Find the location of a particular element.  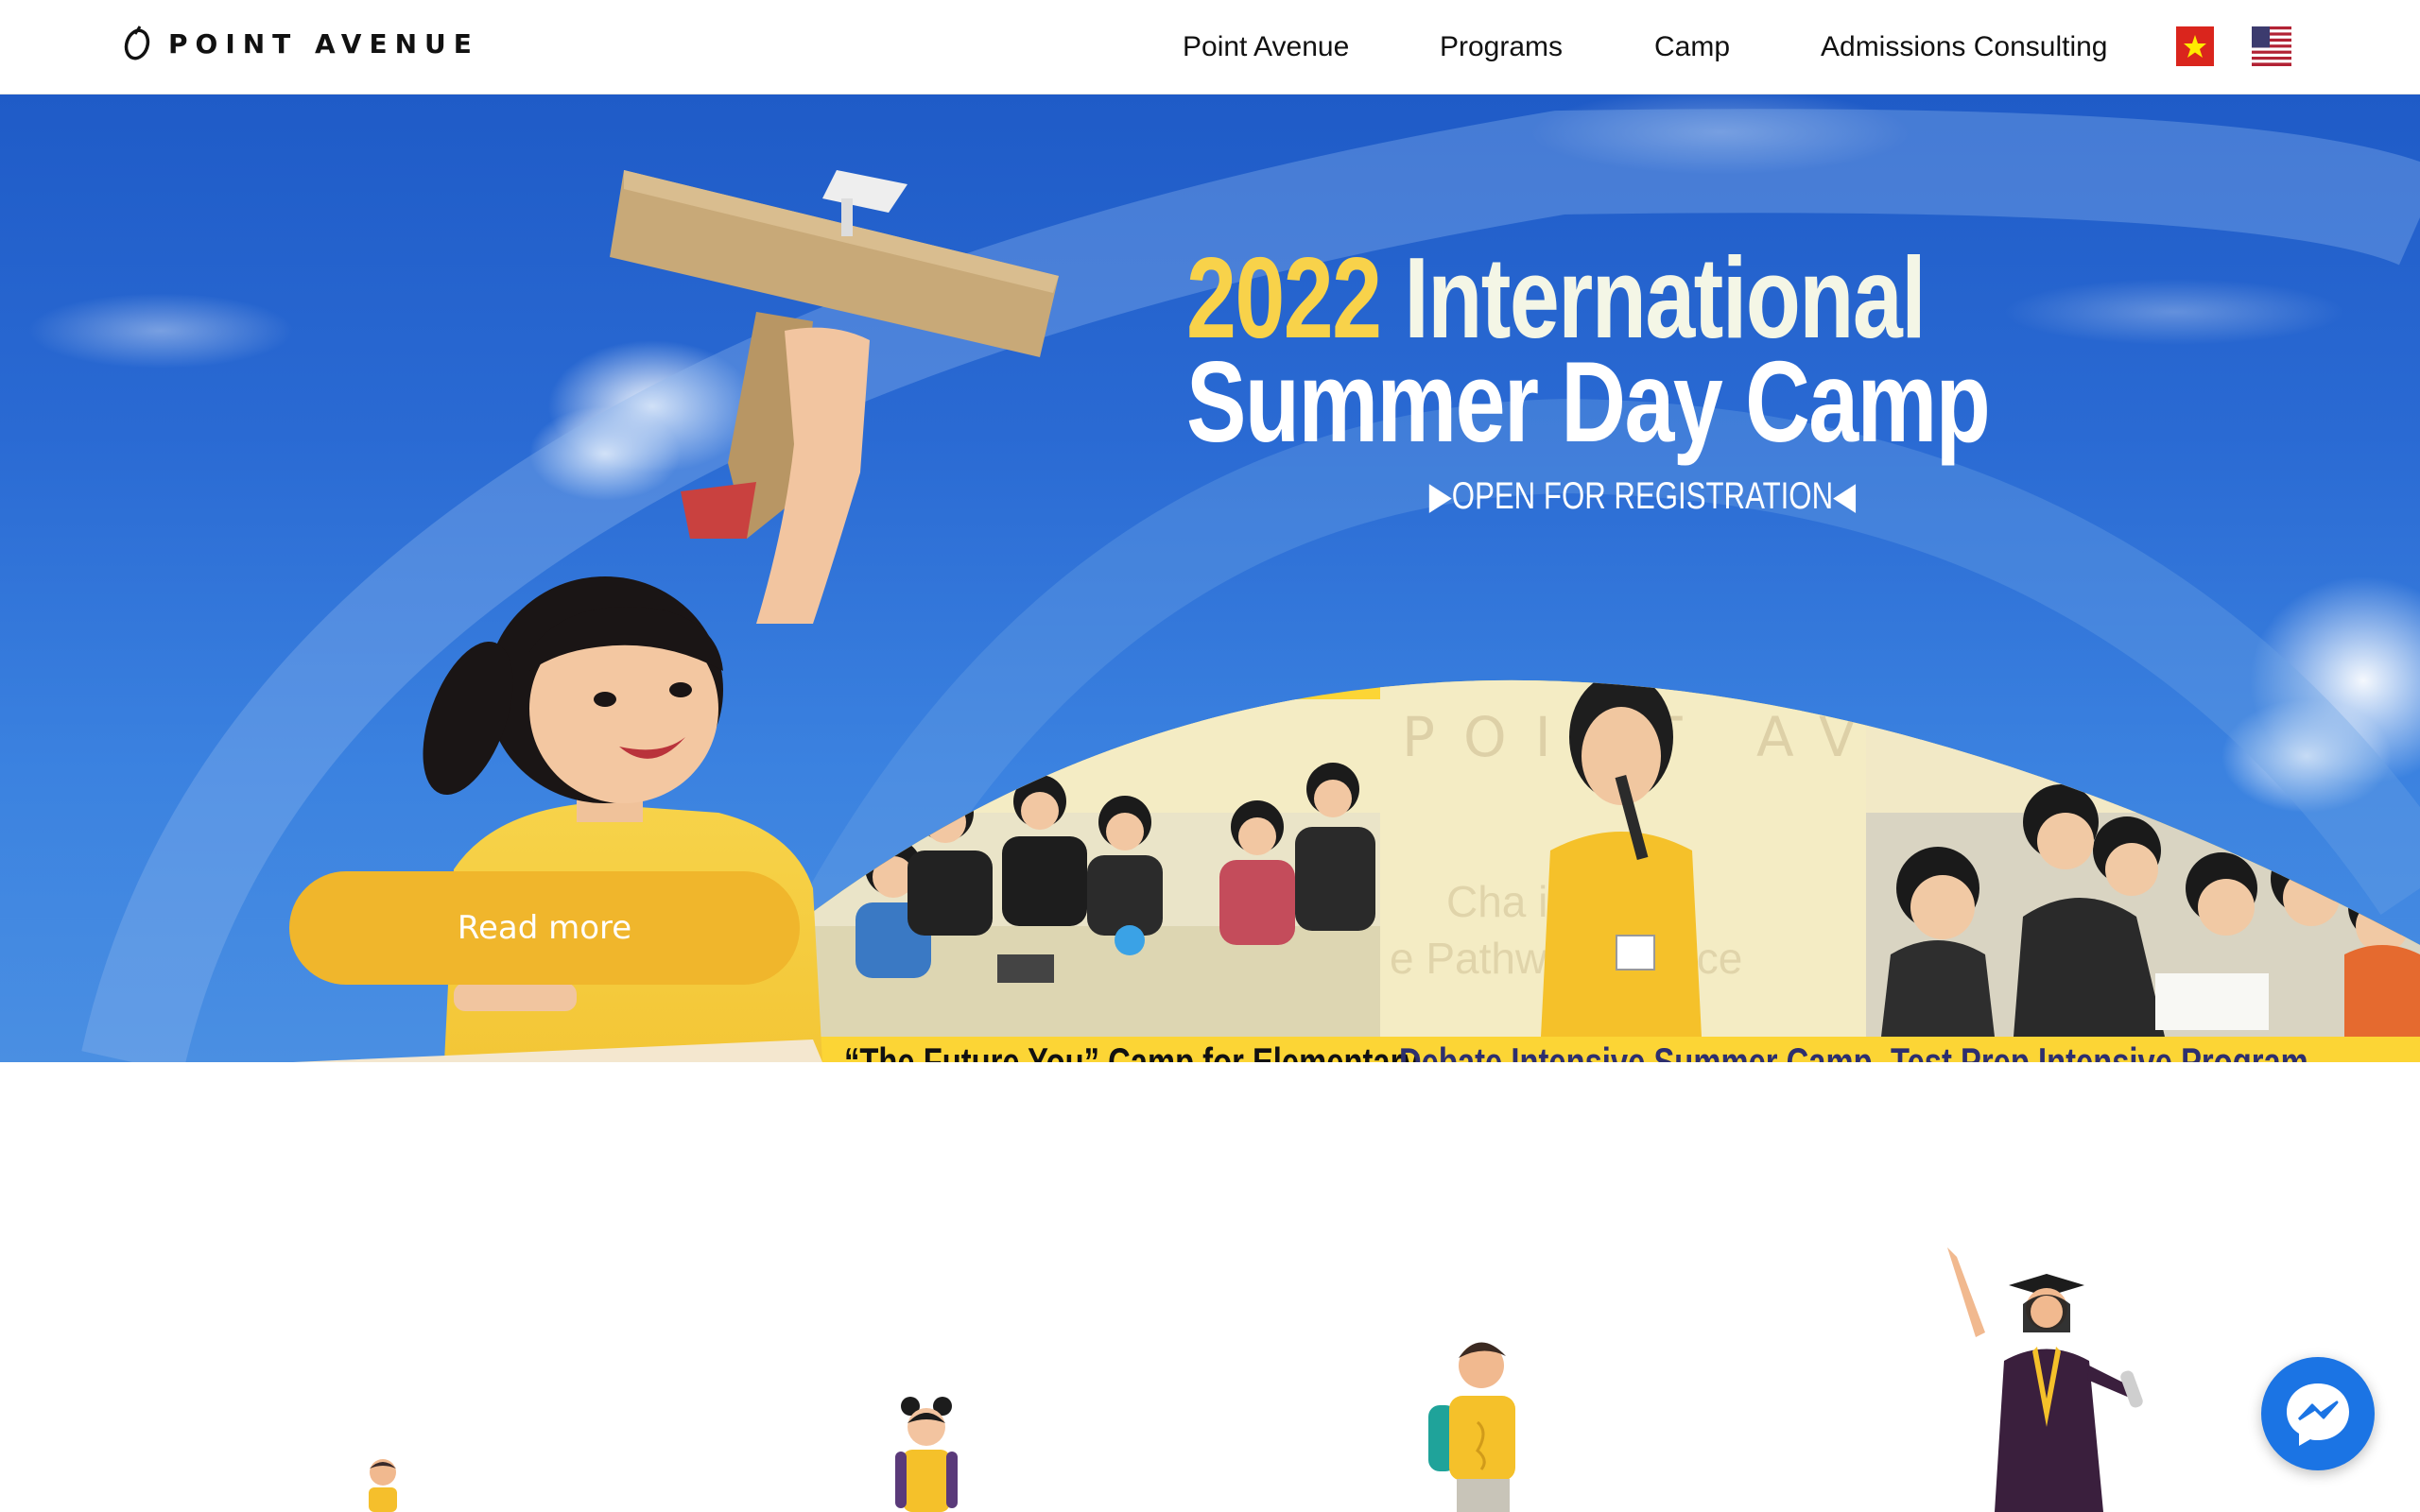

triangle-left-icon: ◀ is located at coordinates (1845, 496).